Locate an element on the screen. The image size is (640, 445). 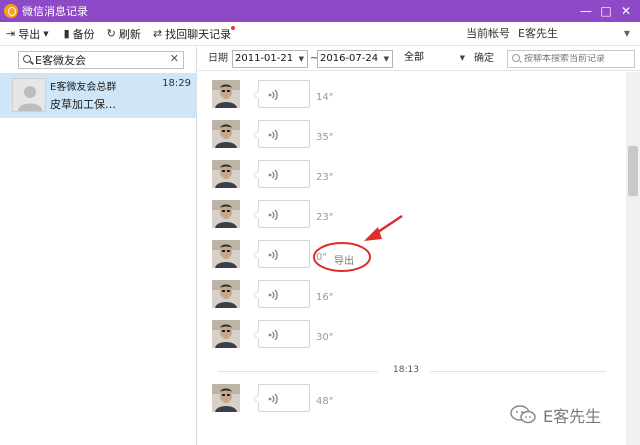
refresh-label: 刷新 is located at coordinates (129, 34).